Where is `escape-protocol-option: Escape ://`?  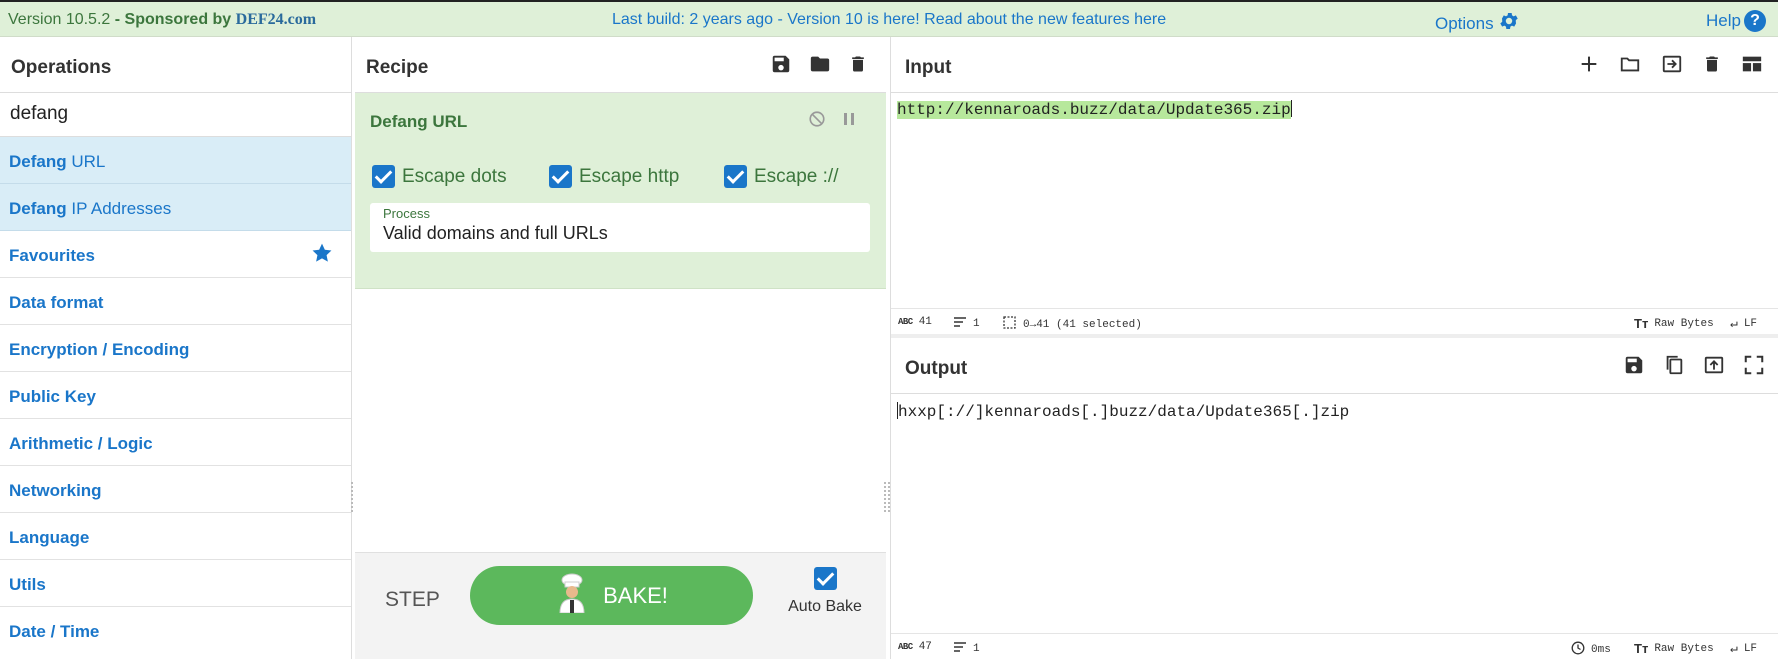
escape-protocol-option: Escape :// is located at coordinates (781, 176).